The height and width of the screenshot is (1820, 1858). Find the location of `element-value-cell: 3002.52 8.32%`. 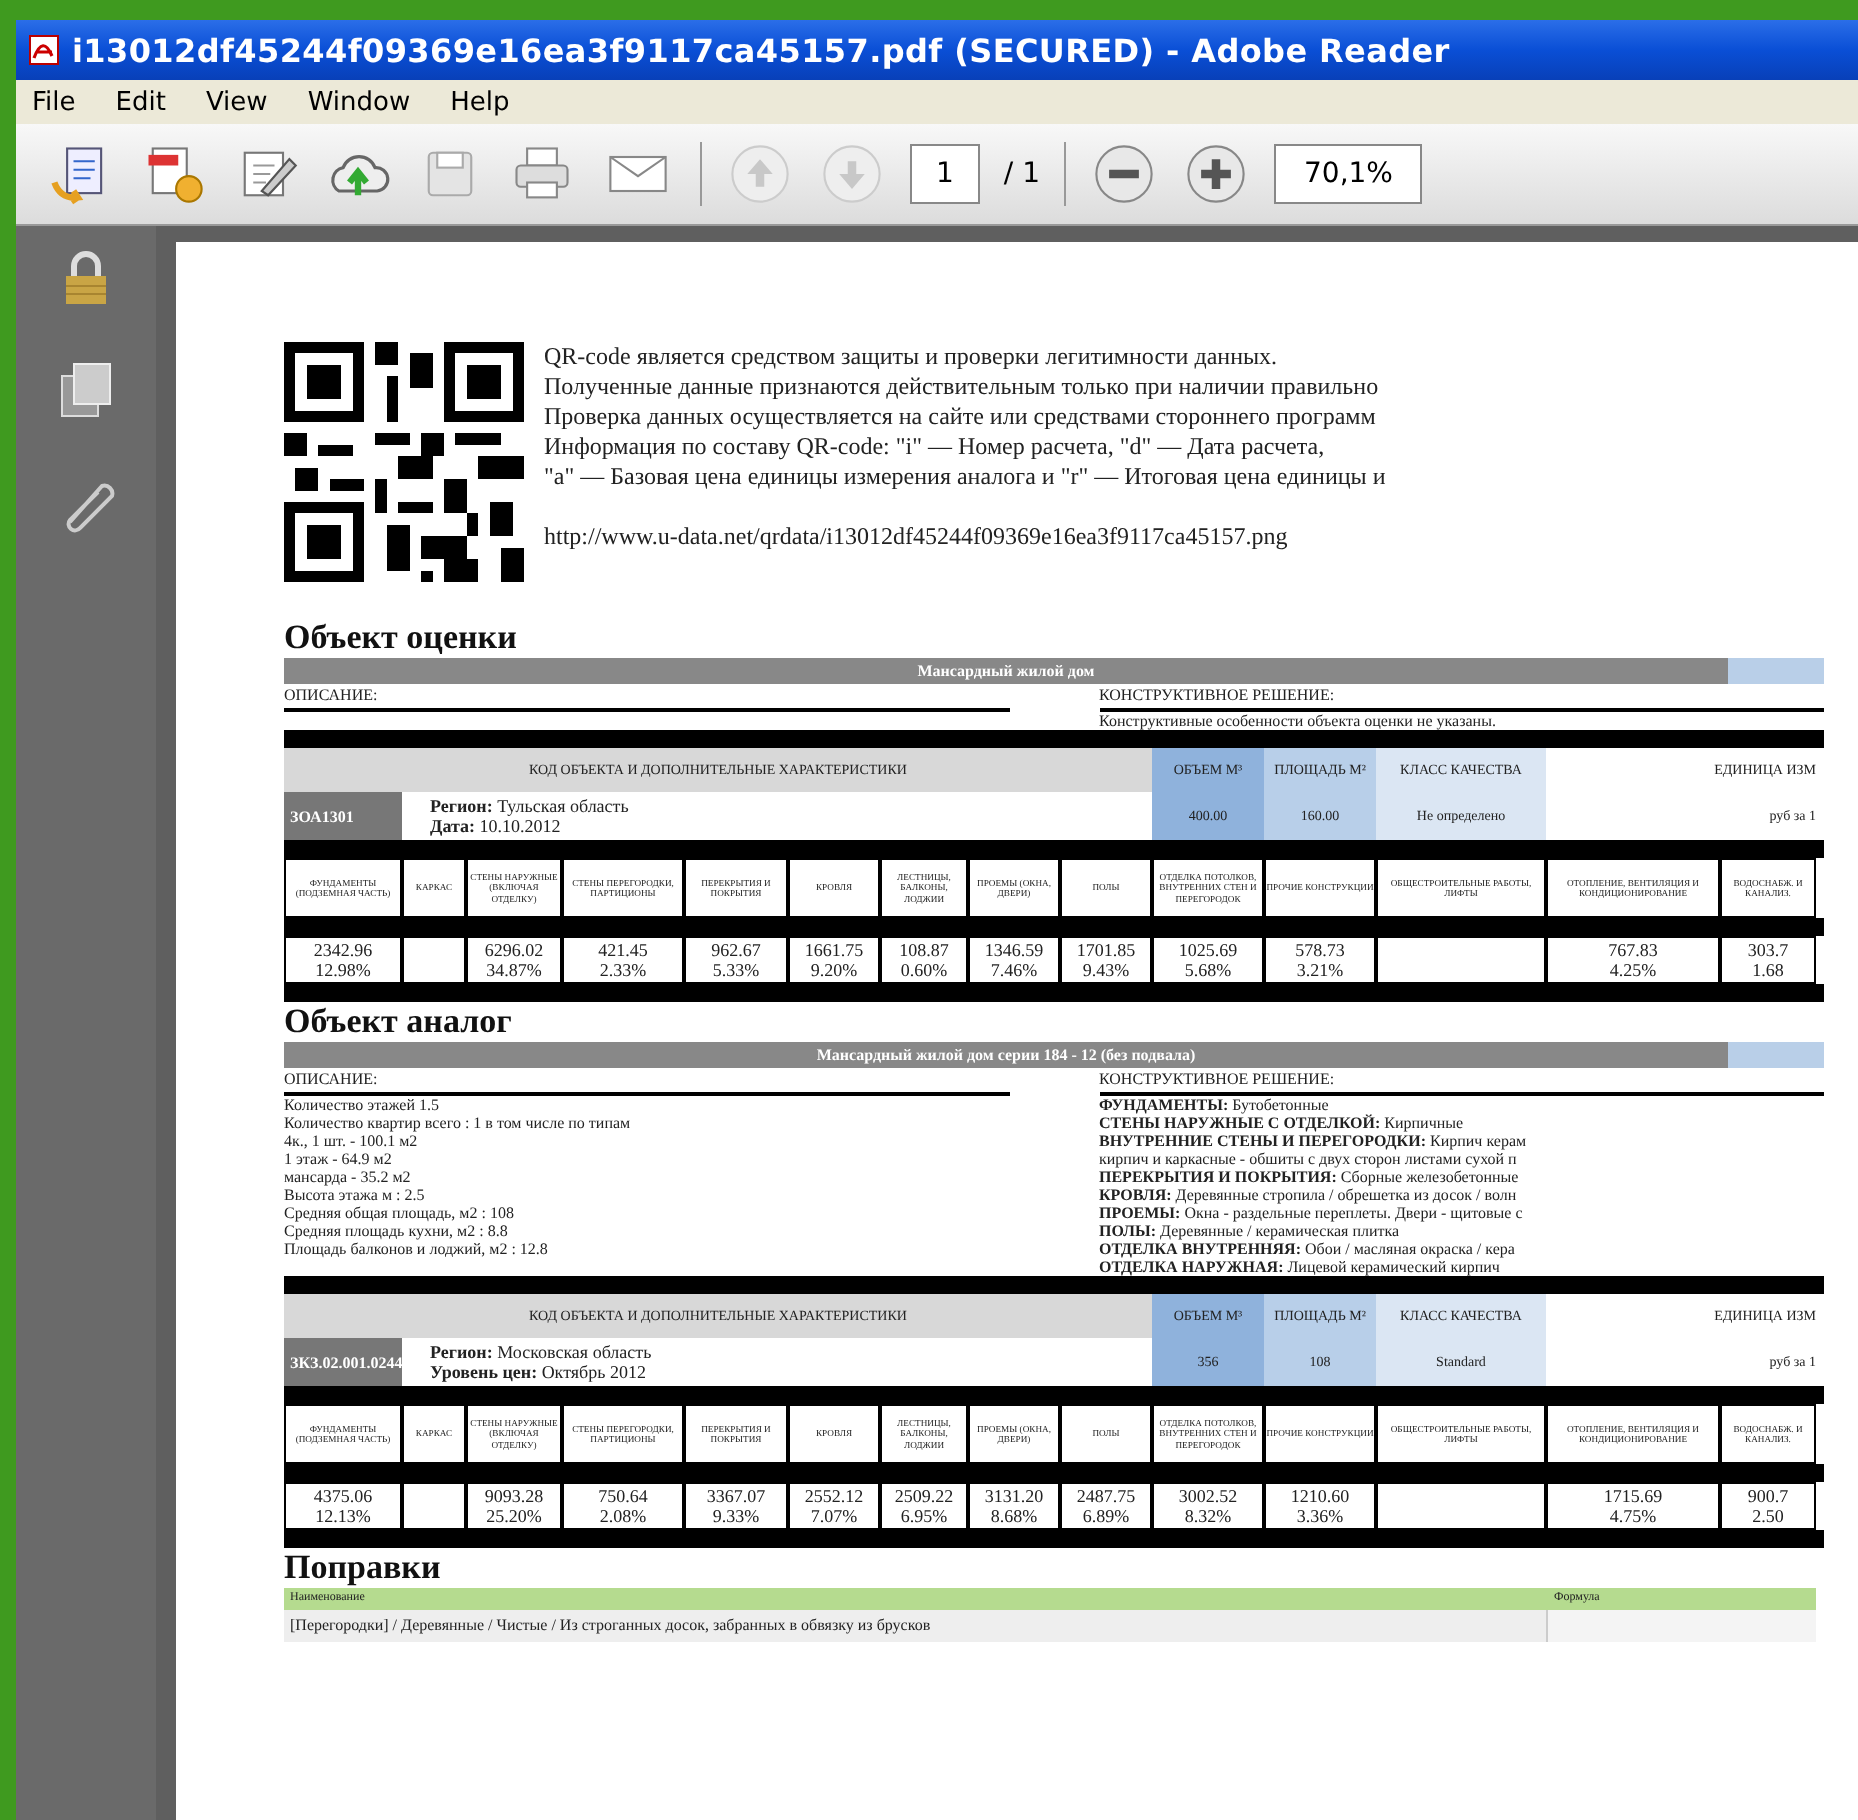

element-value-cell: 3002.52 8.32% is located at coordinates (1208, 1506).